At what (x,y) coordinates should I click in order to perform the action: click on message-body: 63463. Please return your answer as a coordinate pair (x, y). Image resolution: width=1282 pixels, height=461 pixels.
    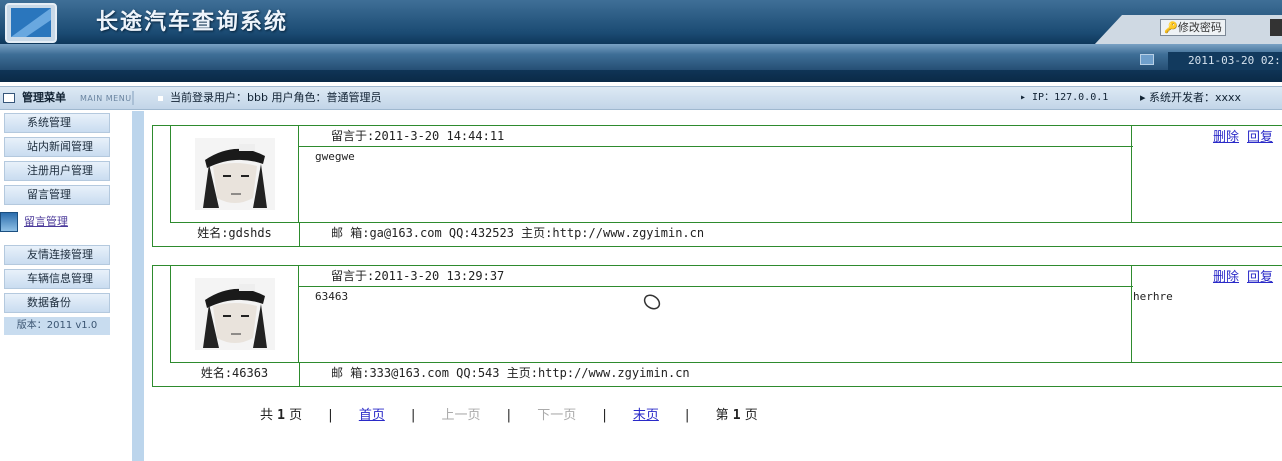
    Looking at the image, I should click on (332, 296).